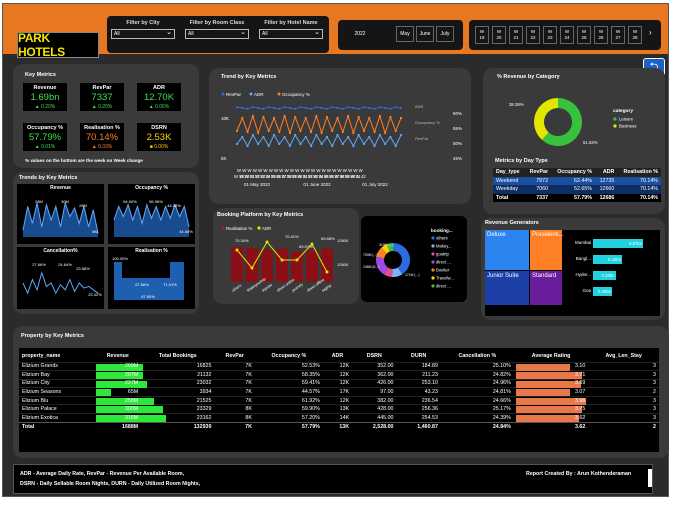 The width and height of the screenshot is (674, 507). Describe the element at coordinates (217, 33) in the screenshot. I see `room-class-filter-dropdown: All` at that location.